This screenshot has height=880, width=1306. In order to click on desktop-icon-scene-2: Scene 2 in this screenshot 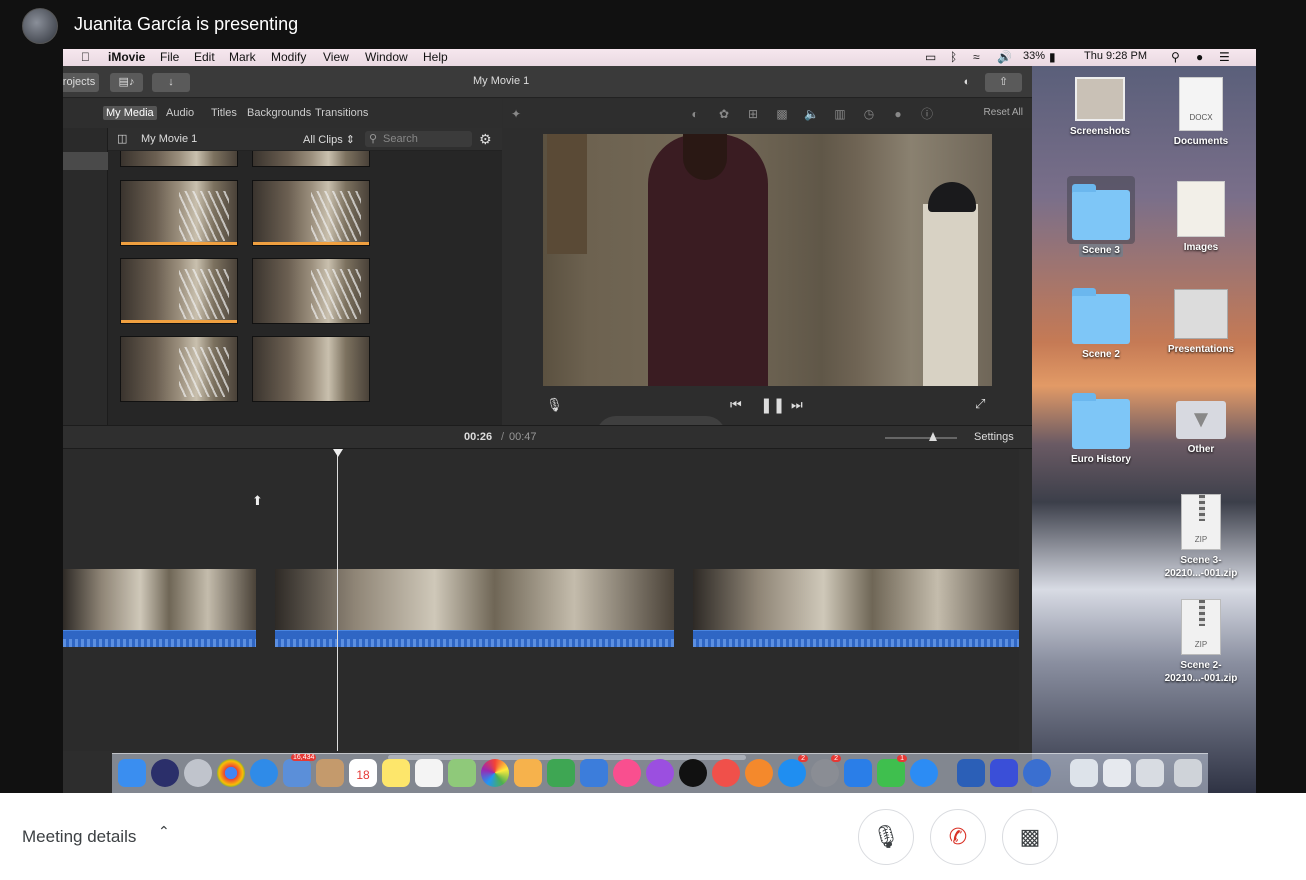, I will do `click(1101, 324)`.